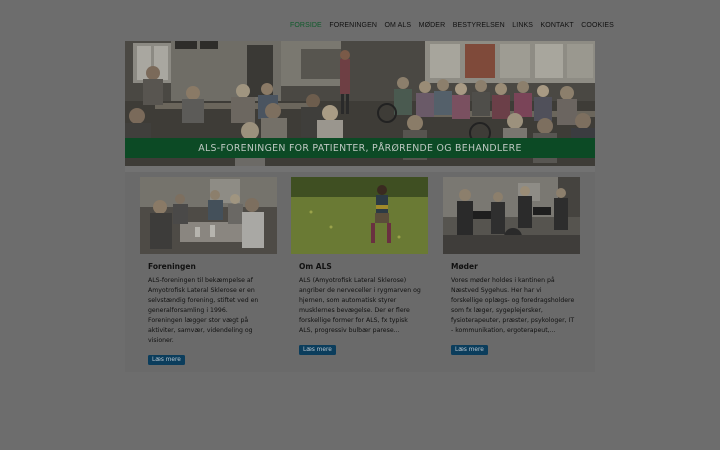  I want to click on nav-item-cookies: COOKIES, so click(597, 25).